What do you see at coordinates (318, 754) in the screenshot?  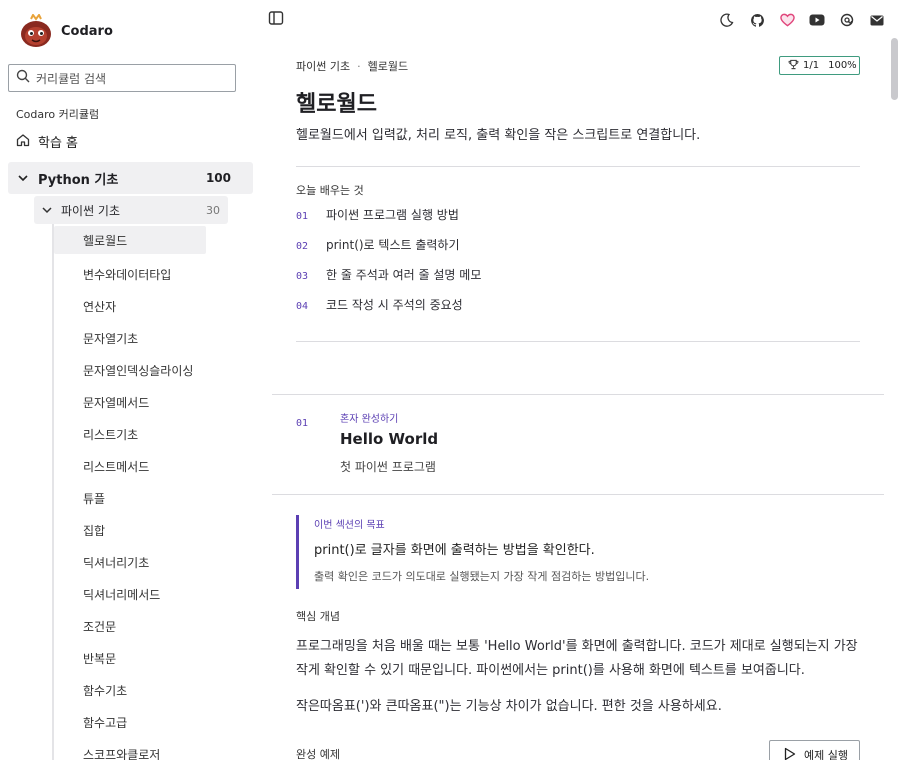 I see `example-title: 완성 예제` at bounding box center [318, 754].